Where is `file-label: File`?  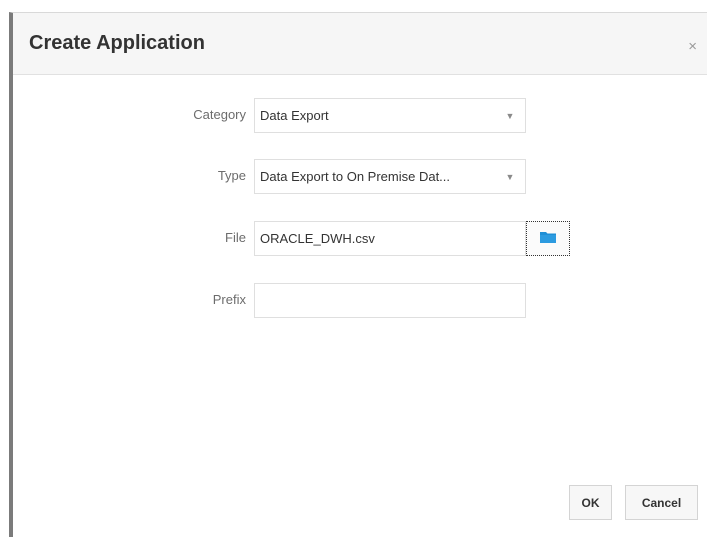
file-label: File is located at coordinates (235, 237).